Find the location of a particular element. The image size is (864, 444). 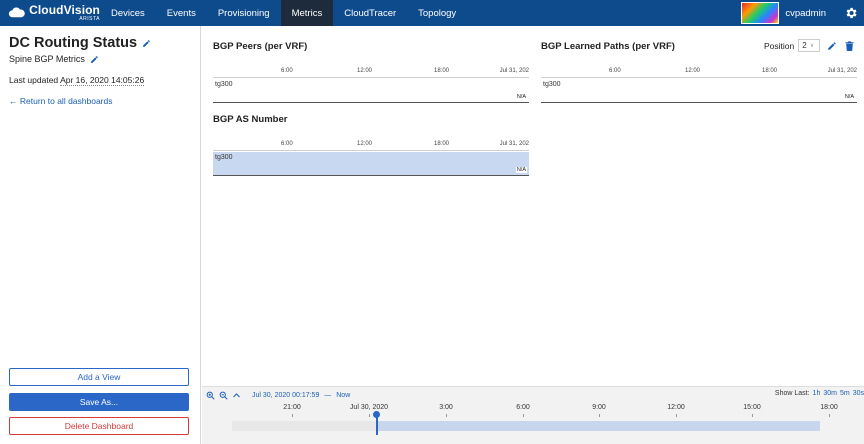

cloudvision-logo: CloudVision ARISTA is located at coordinates (50, 13).